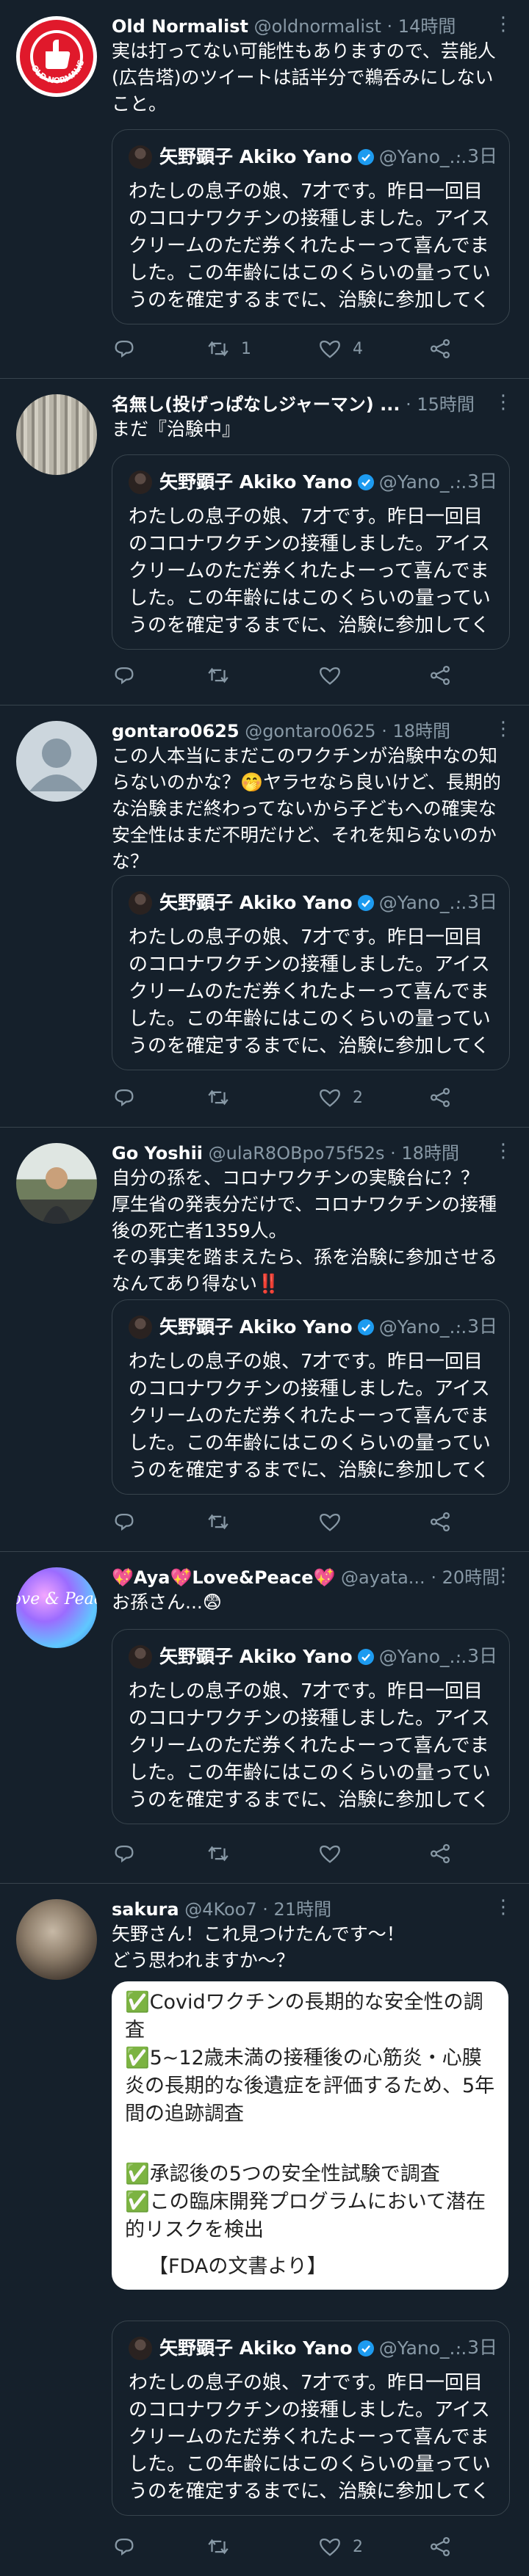 The image size is (529, 2576). Describe the element at coordinates (145, 1910) in the screenshot. I see `display-name: sakura` at that location.